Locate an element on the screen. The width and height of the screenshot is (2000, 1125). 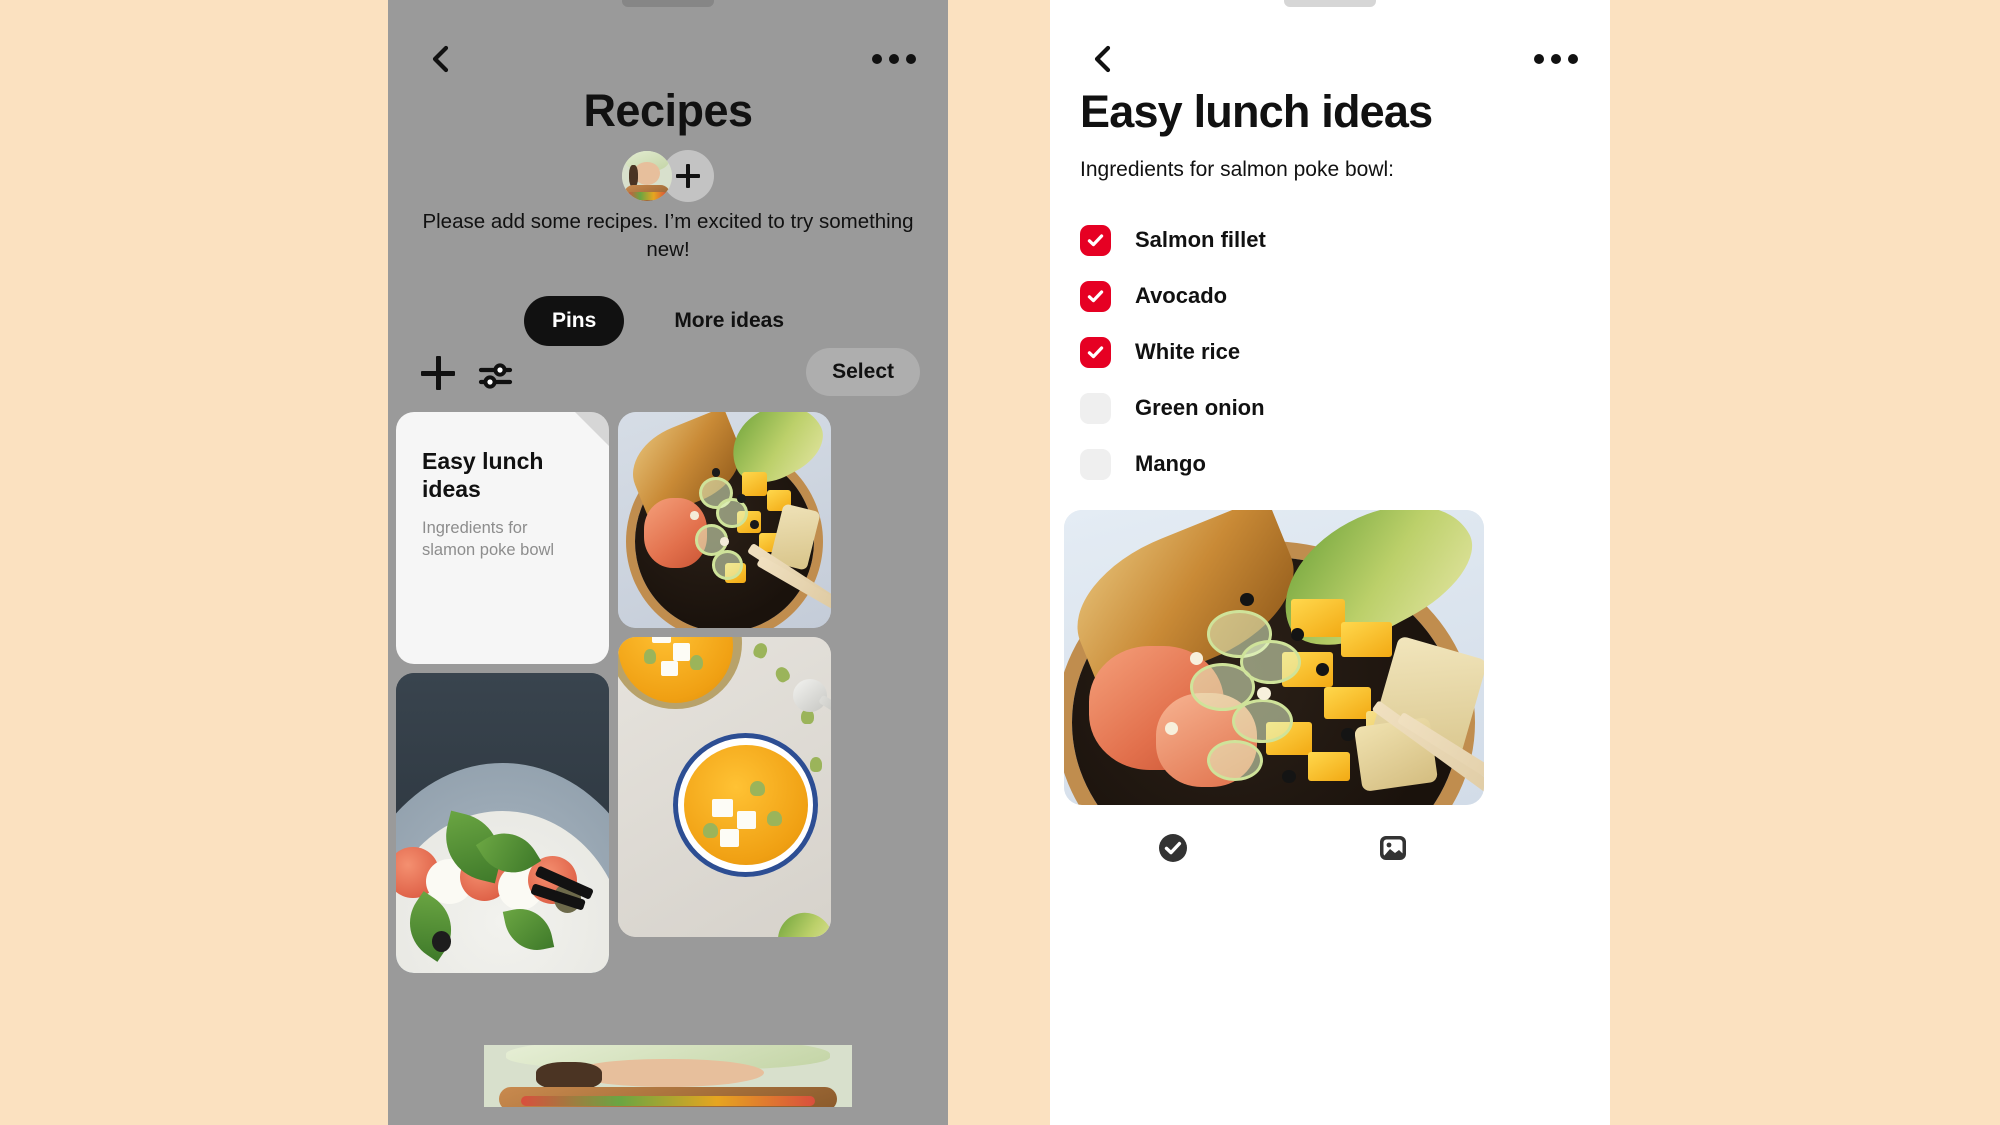
checklist-tool-button is located at coordinates (1173, 848).